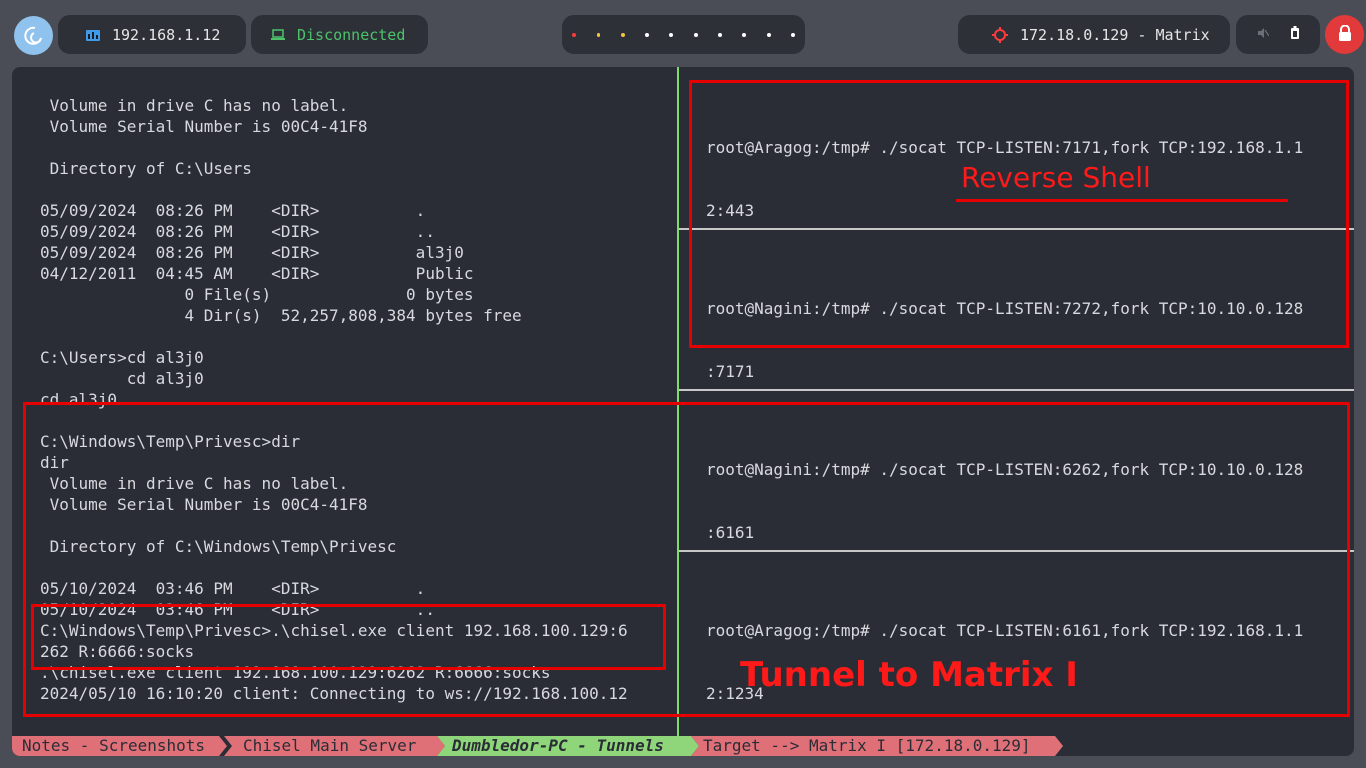 The height and width of the screenshot is (768, 1366). What do you see at coordinates (93, 35) in the screenshot?
I see `network-icon` at bounding box center [93, 35].